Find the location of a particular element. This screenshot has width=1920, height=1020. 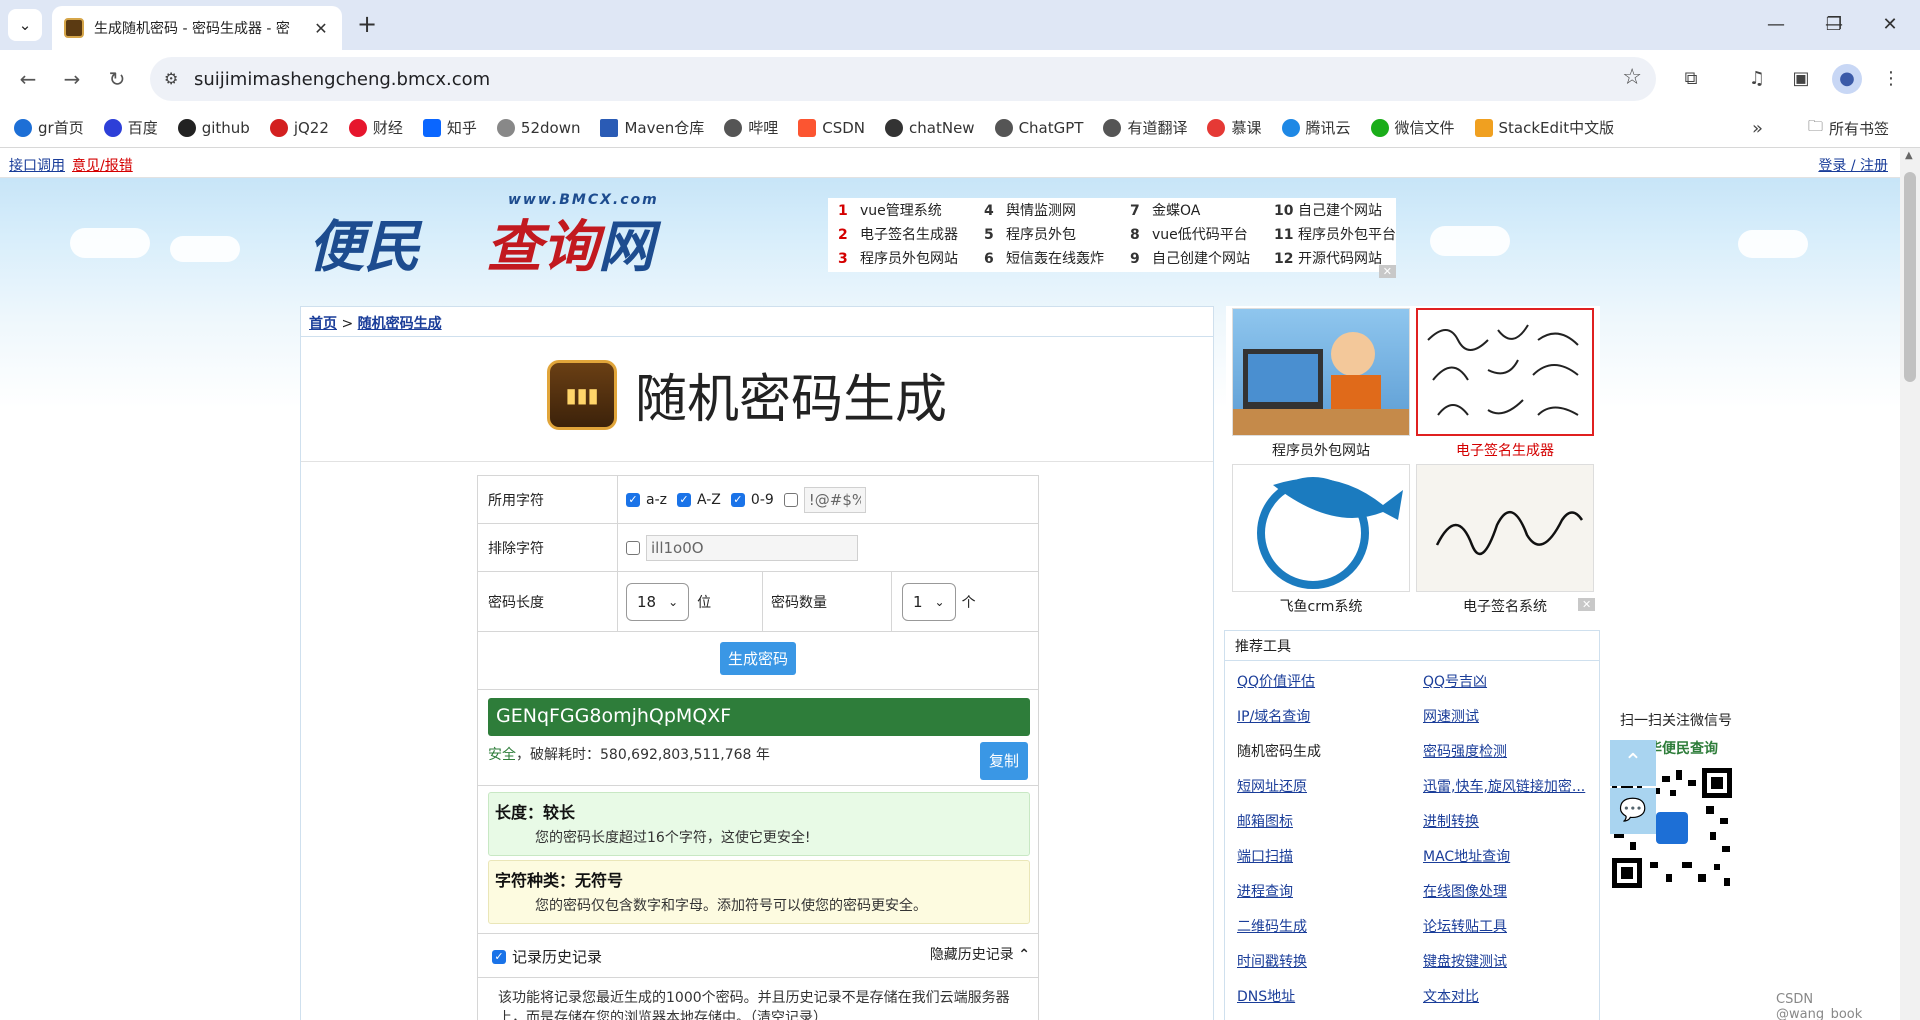

tool-link: 键盘按键测试 is located at coordinates (1465, 961).